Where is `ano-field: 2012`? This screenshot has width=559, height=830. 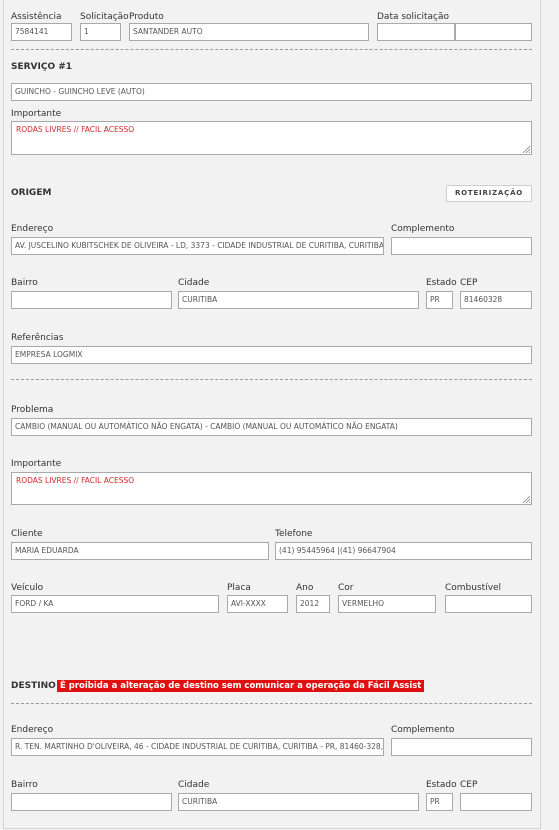 ano-field: 2012 is located at coordinates (313, 604).